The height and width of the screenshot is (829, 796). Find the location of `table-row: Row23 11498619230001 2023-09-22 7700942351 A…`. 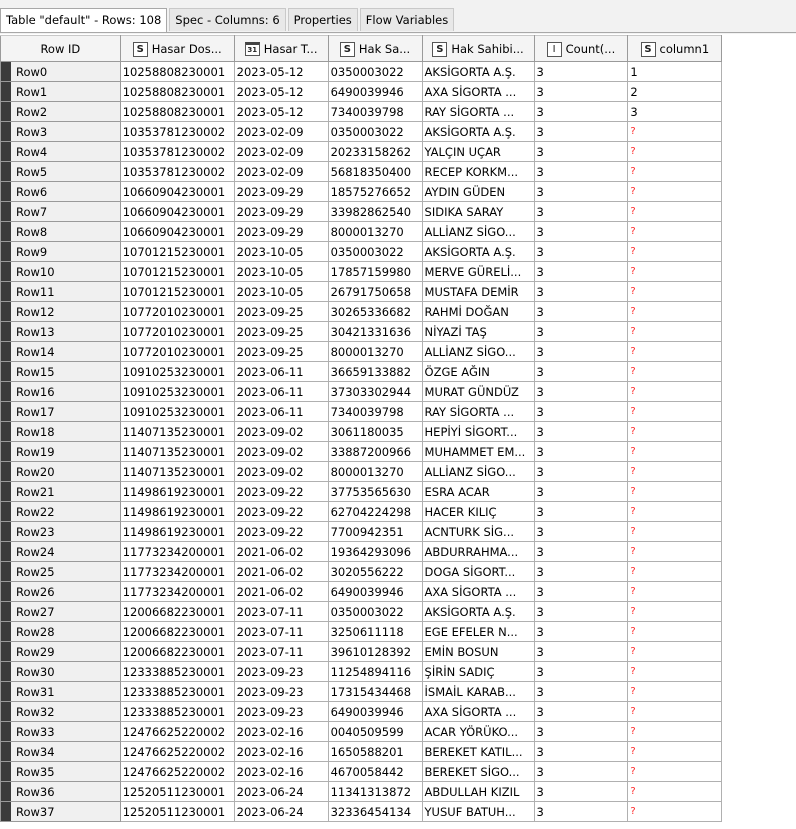

table-row: Row23 11498619230001 2023-09-22 7700942351 A… is located at coordinates (398, 531).